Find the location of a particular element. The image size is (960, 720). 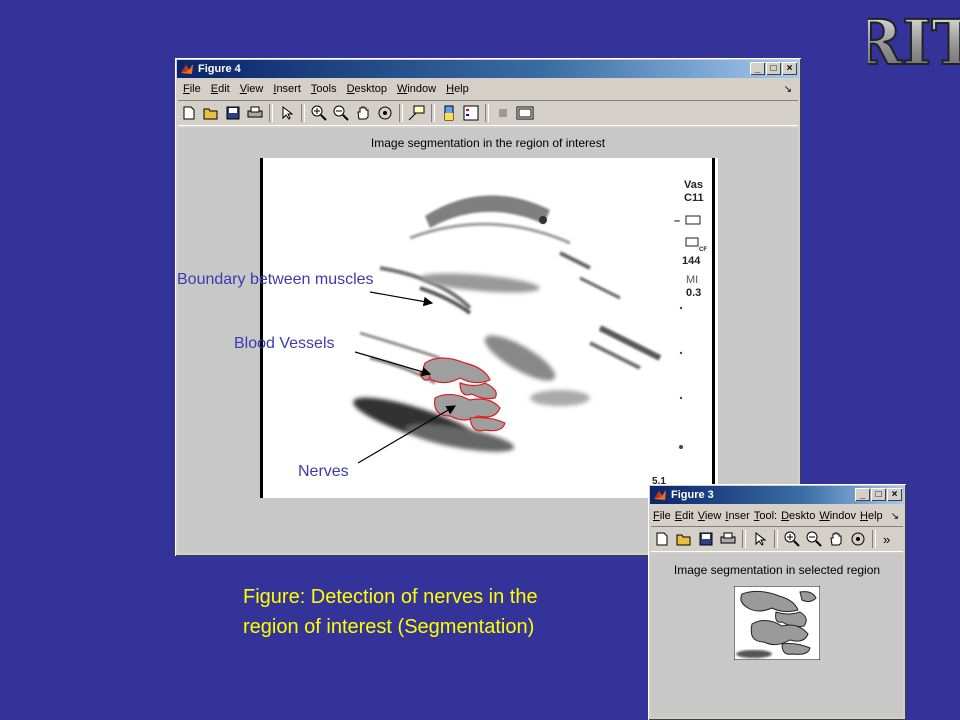

dock-arrow-icon: ↘ is located at coordinates (895, 516).